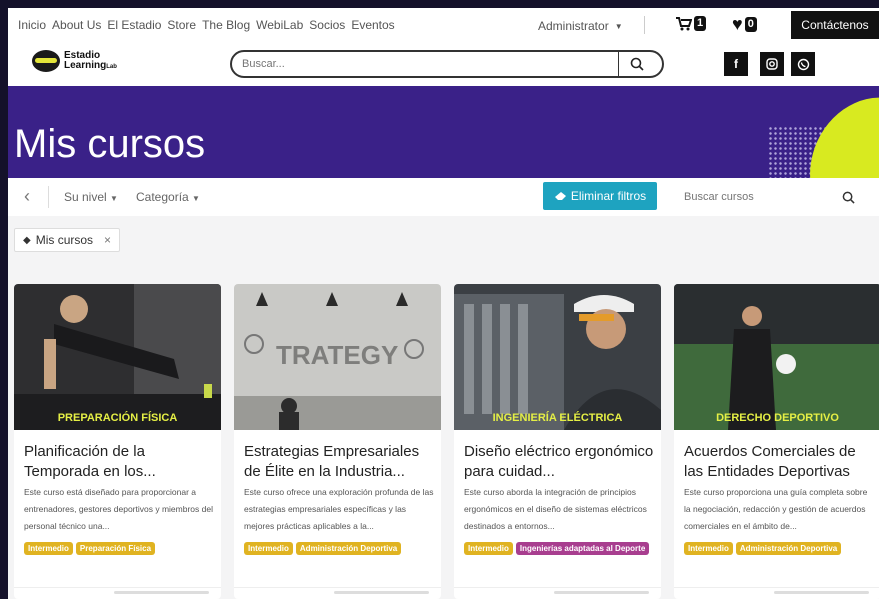 This screenshot has width=879, height=599. What do you see at coordinates (736, 64) in the screenshot?
I see `facebook-icon: f` at bounding box center [736, 64].